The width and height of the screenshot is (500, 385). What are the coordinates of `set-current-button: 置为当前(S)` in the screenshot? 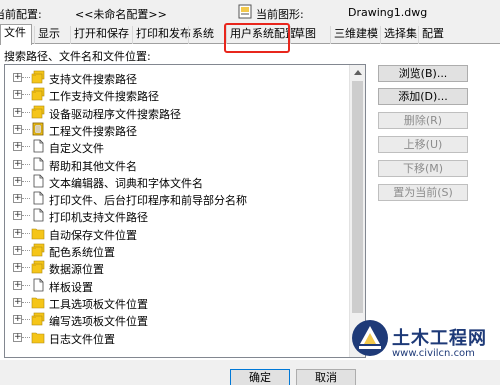 It's located at (423, 192).